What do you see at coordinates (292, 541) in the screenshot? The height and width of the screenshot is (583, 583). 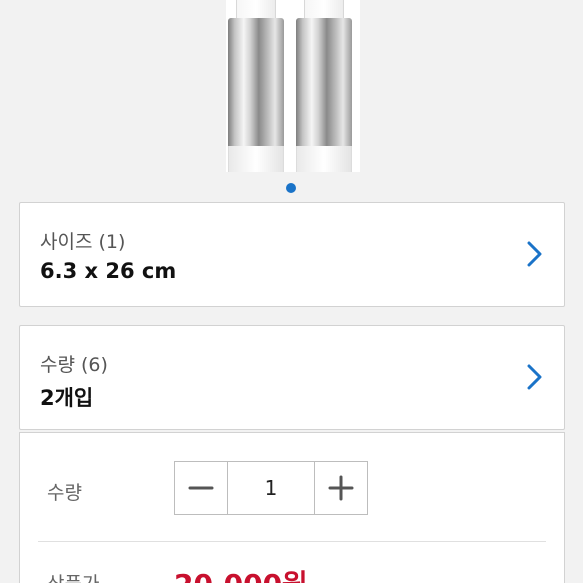 I see `divider` at bounding box center [292, 541].